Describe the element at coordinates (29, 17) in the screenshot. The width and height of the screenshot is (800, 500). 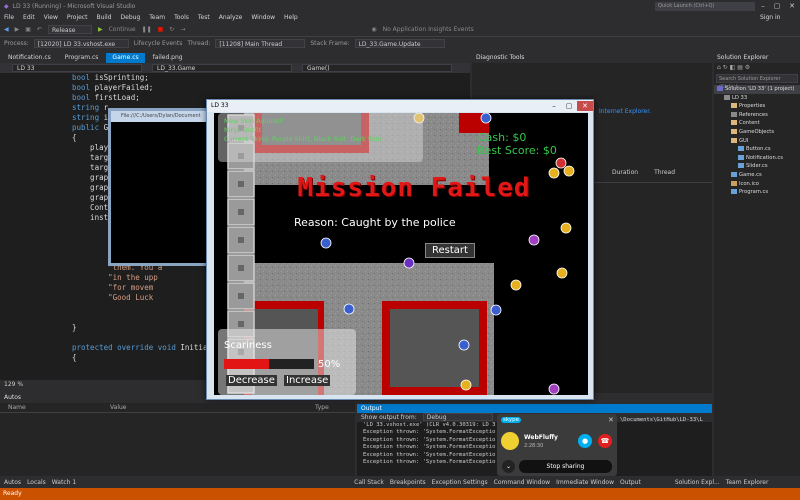
I see `menu-edit: Edit` at that location.